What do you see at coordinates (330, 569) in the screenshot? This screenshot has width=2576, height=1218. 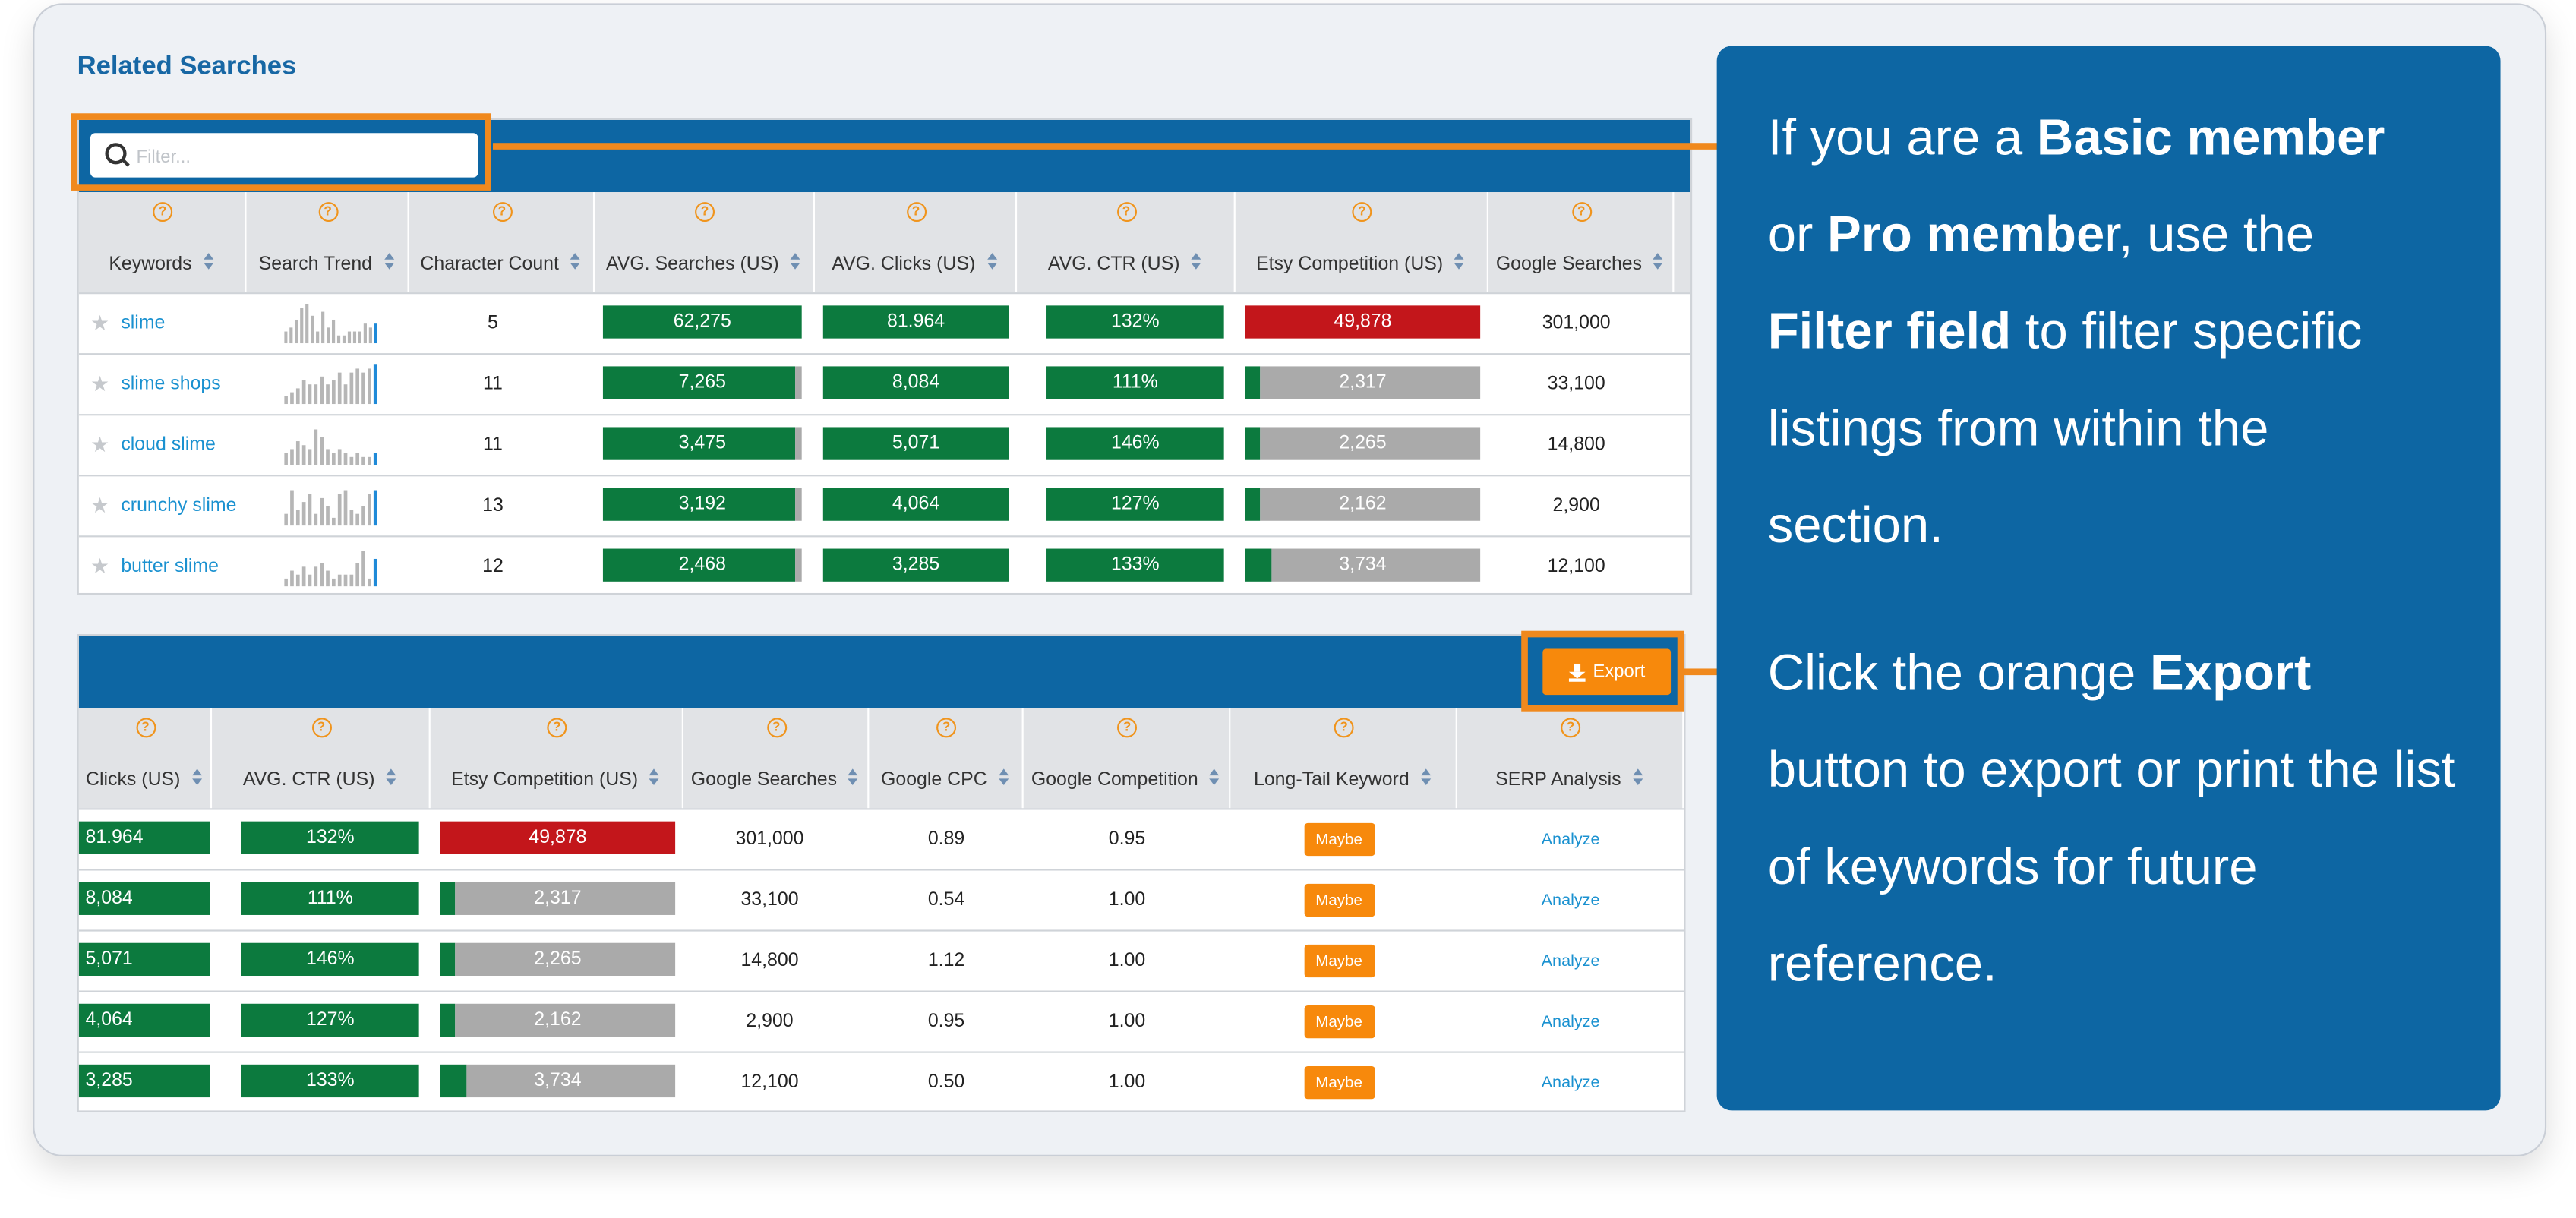 I see `search-trend-sparkline` at bounding box center [330, 569].